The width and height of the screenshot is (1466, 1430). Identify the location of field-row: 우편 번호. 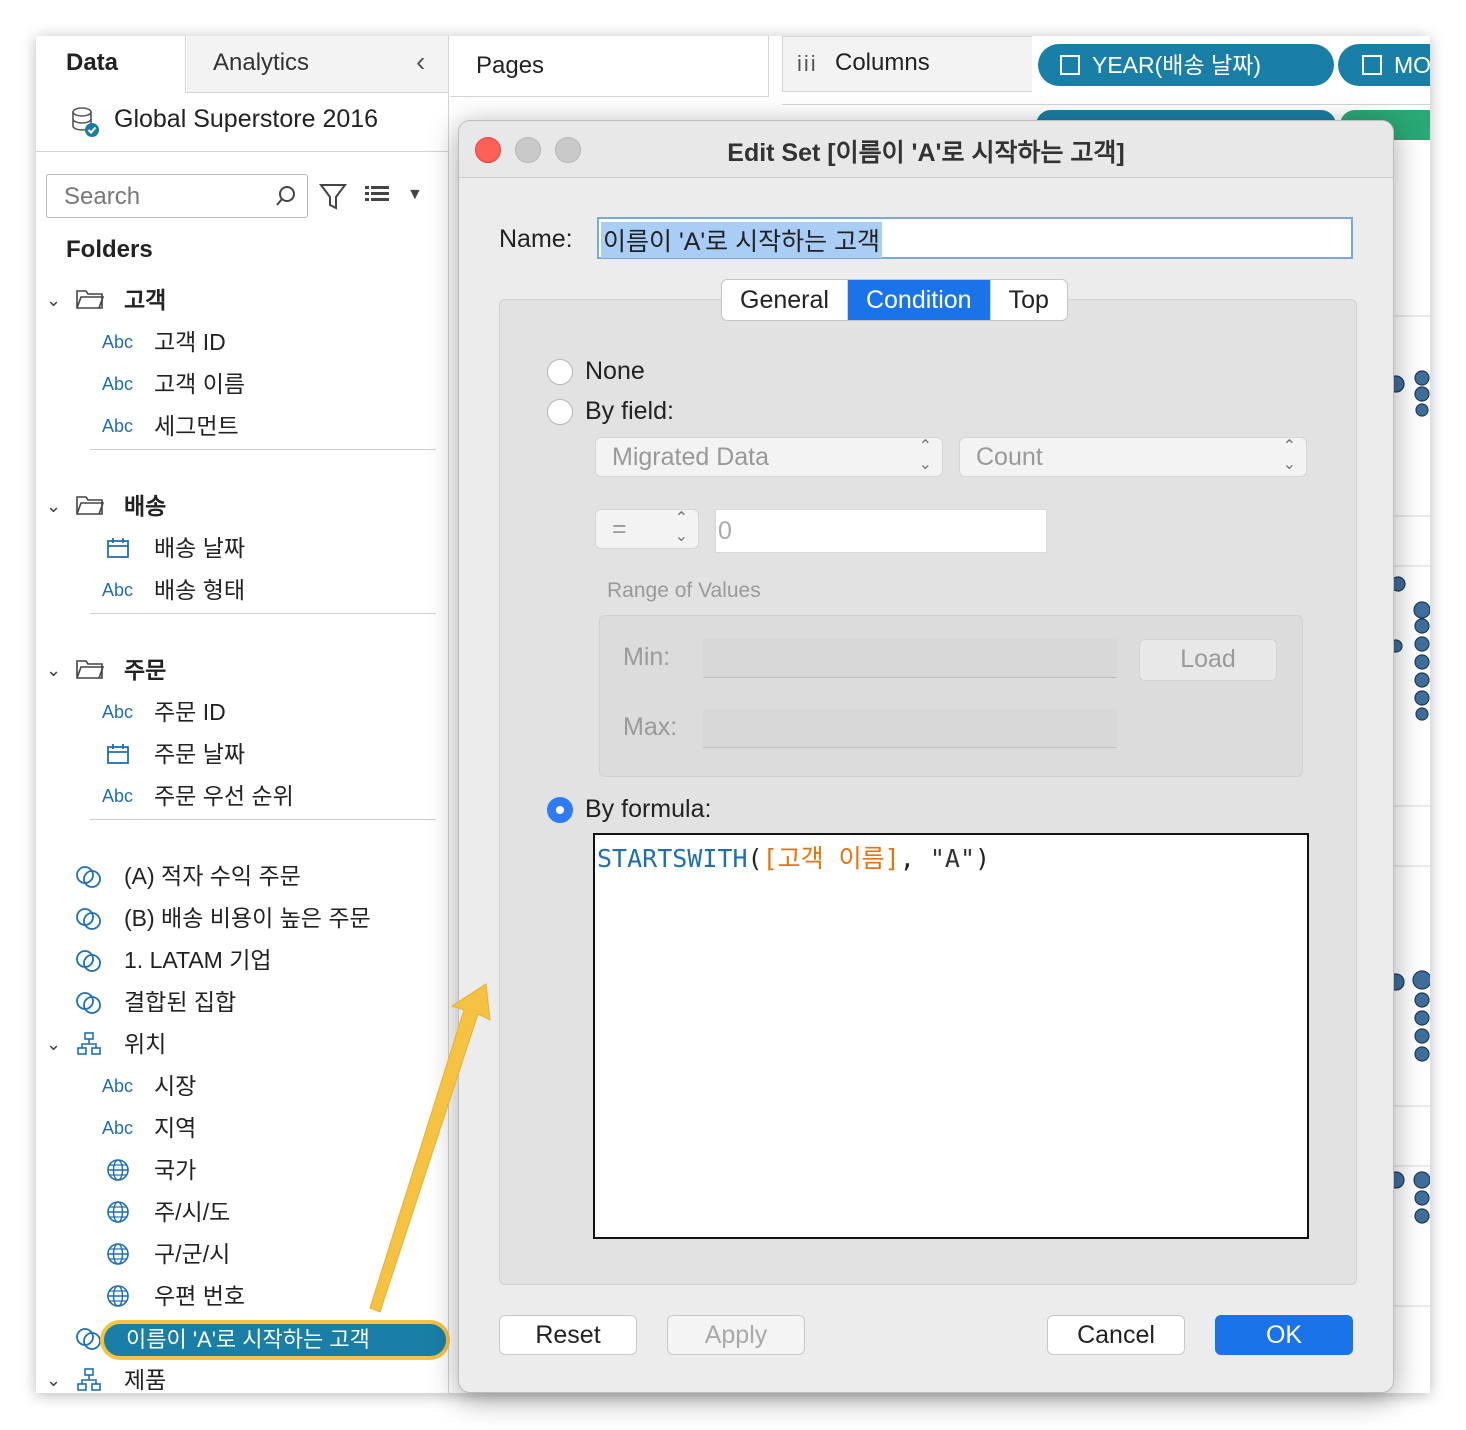
(236, 1296).